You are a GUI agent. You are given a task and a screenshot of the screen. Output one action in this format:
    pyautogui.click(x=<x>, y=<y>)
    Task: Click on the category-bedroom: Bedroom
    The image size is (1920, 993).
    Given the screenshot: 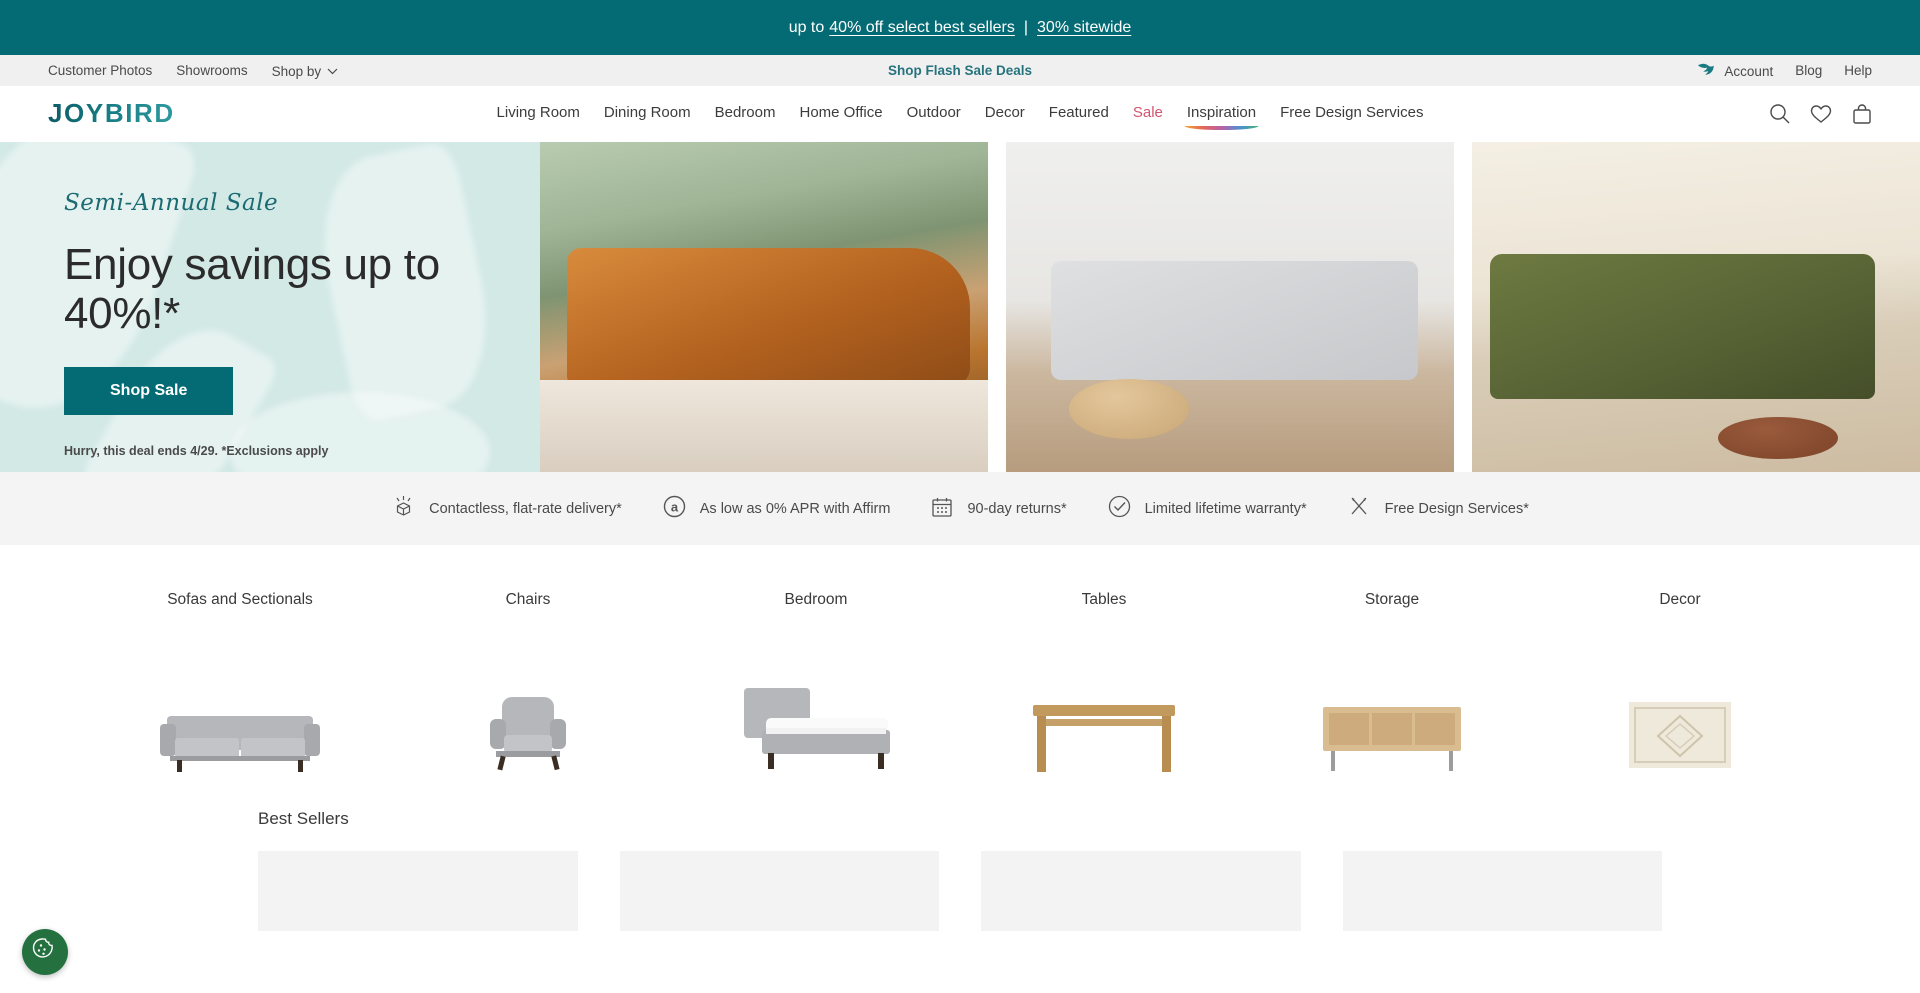 What is the action you would take?
    pyautogui.click(x=816, y=685)
    